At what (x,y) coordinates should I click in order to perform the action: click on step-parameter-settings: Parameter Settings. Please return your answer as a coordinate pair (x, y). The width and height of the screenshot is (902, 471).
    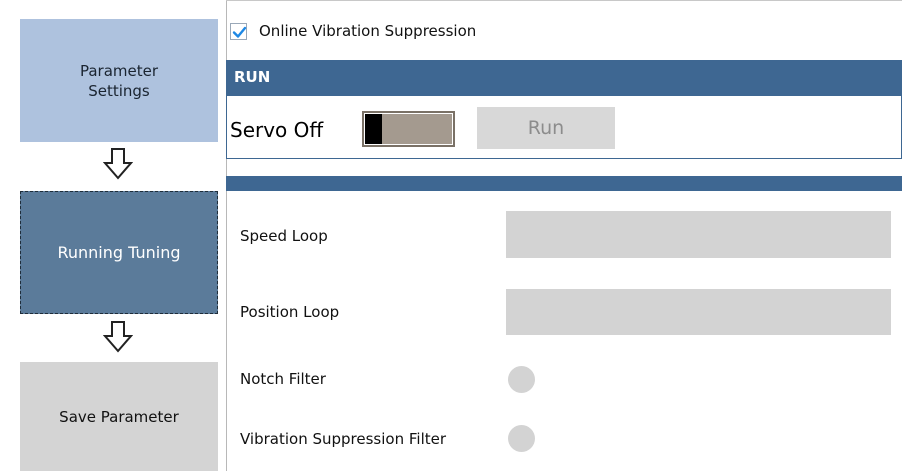
    Looking at the image, I should click on (119, 80).